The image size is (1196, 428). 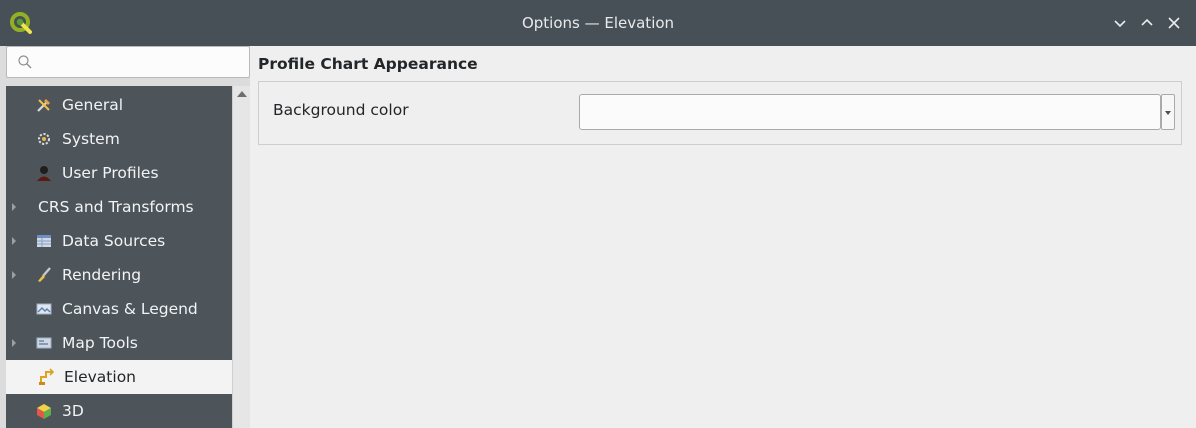 What do you see at coordinates (100, 377) in the screenshot?
I see `sidebar-item-label: Elevation` at bounding box center [100, 377].